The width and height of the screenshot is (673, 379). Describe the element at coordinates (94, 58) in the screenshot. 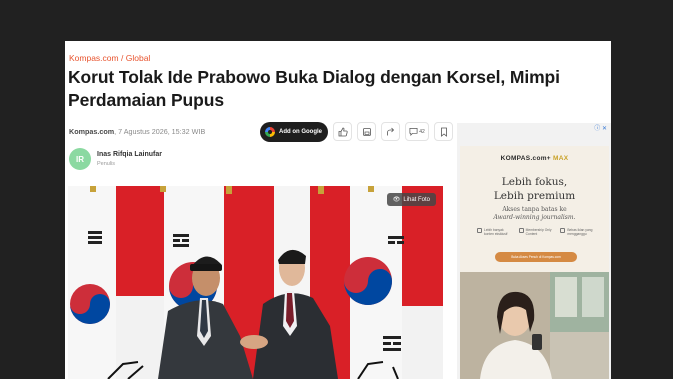

I see `breadcrumb-site: Kompas.com` at that location.